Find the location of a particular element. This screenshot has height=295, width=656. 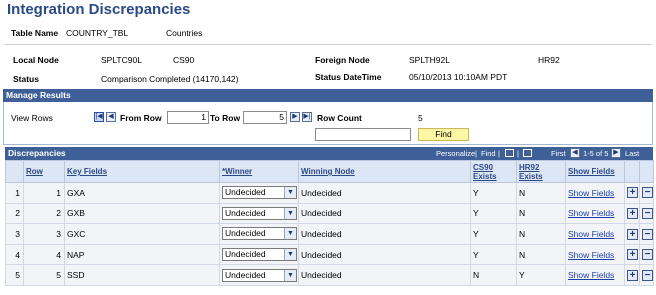

foreign-node-db: HR92 is located at coordinates (549, 60).